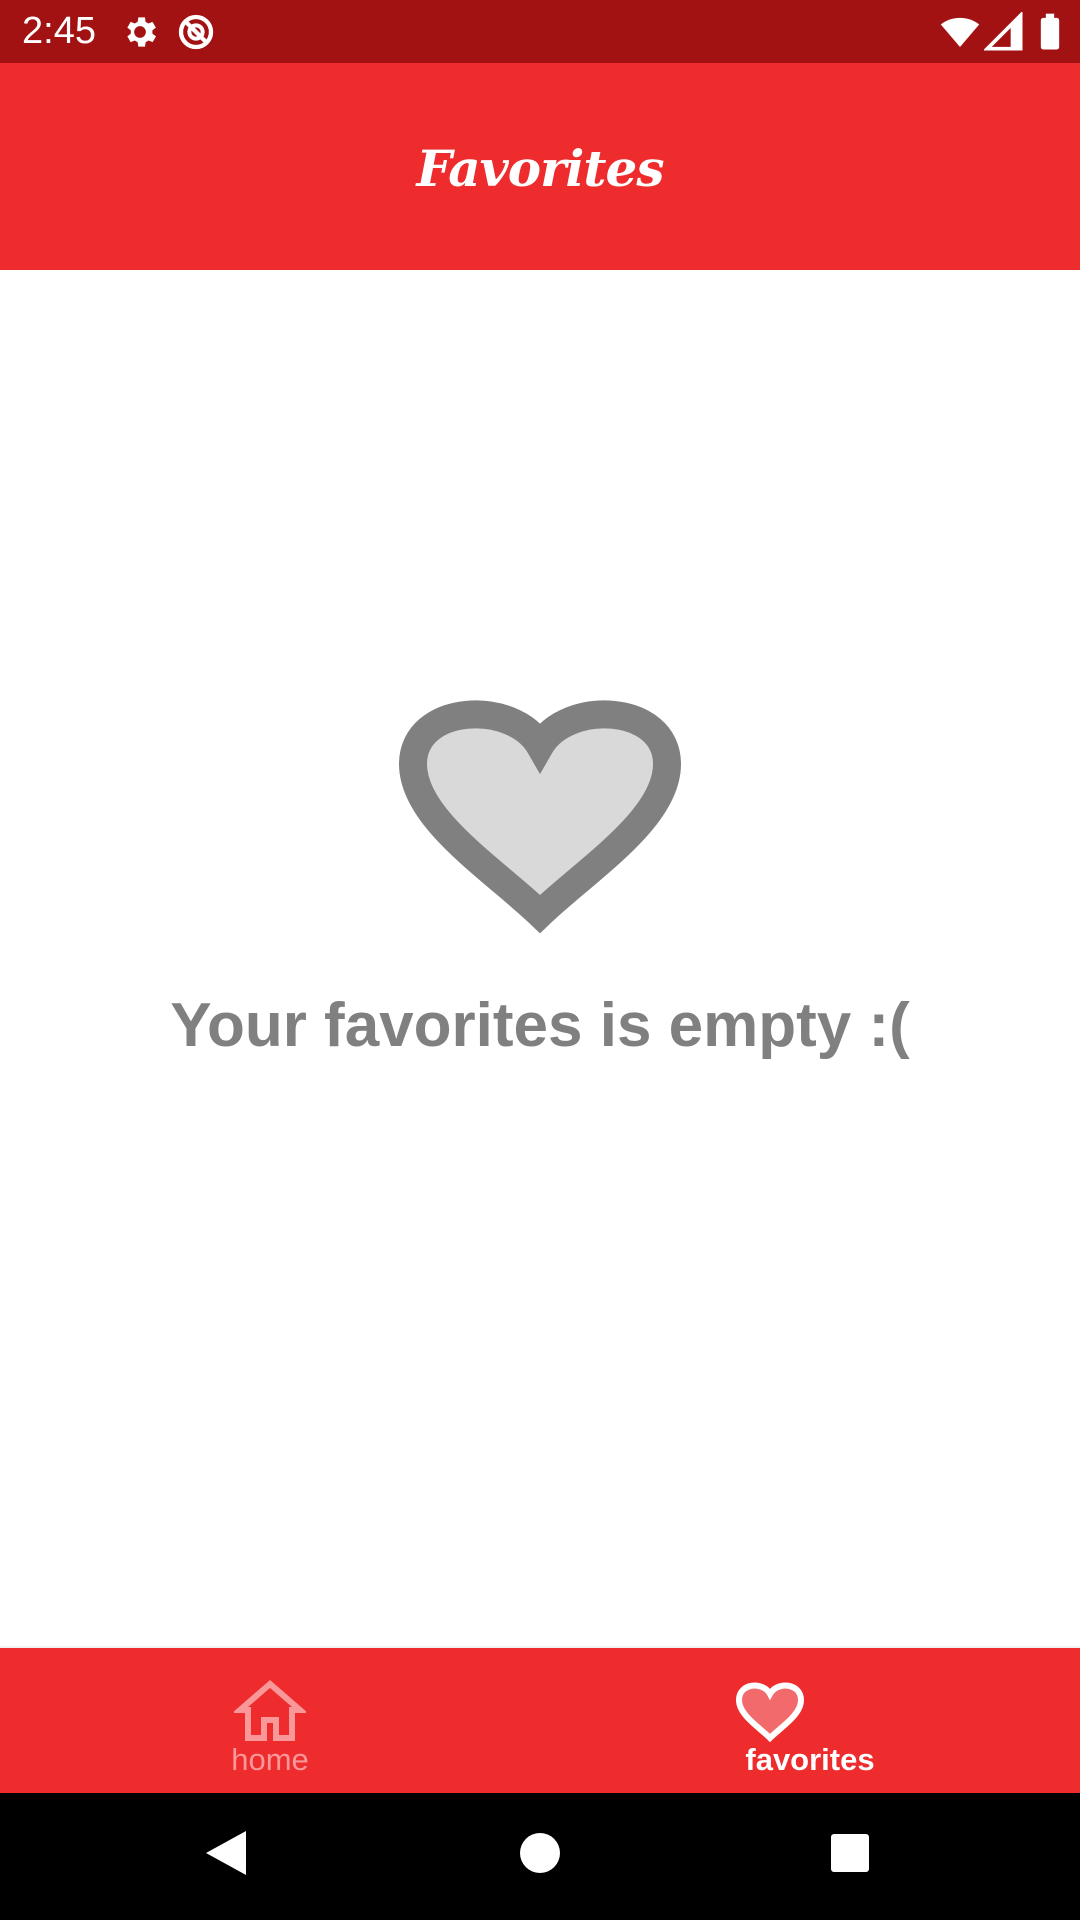 The image size is (1080, 1920). I want to click on nav-item-favorites: favorites, so click(810, 1720).